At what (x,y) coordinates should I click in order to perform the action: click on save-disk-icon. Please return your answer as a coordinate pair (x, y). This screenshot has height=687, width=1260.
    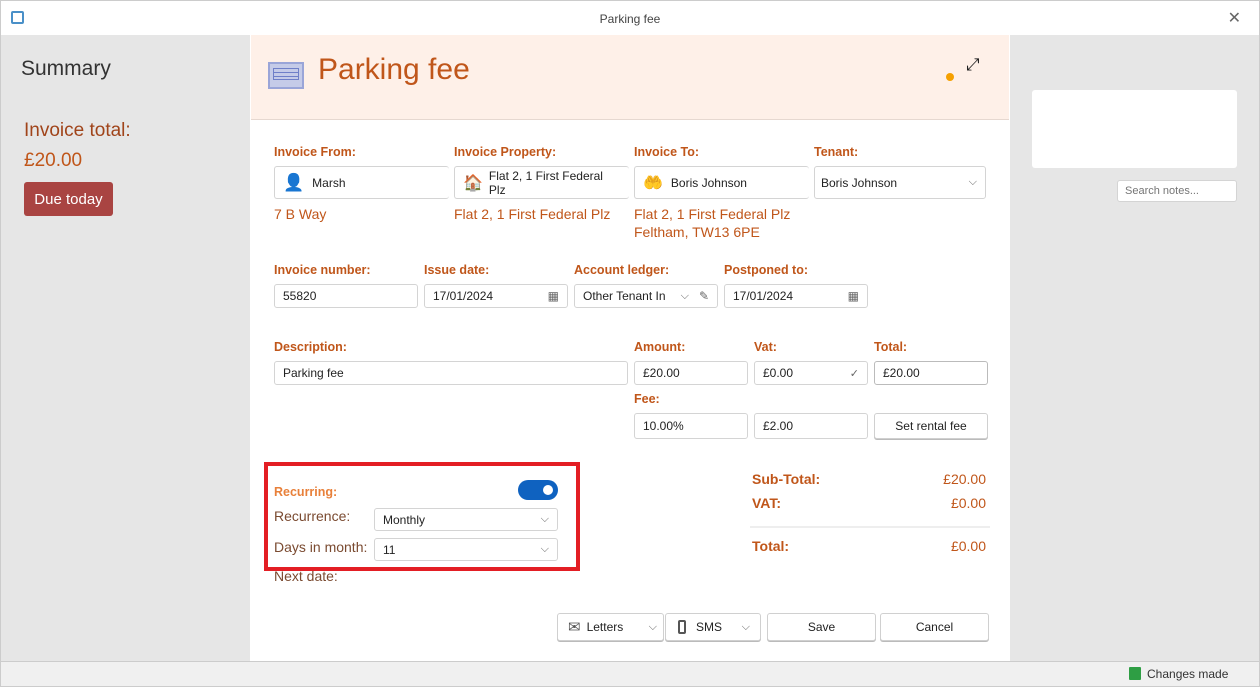
    Looking at the image, I should click on (1135, 673).